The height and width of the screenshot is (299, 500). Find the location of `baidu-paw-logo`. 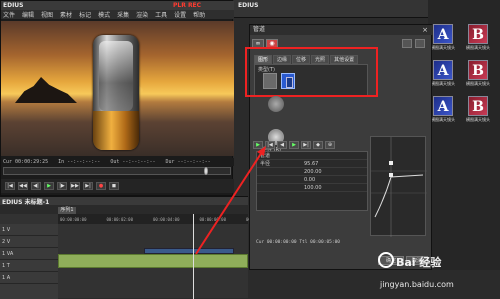

baidu-paw-logo is located at coordinates (386, 260).